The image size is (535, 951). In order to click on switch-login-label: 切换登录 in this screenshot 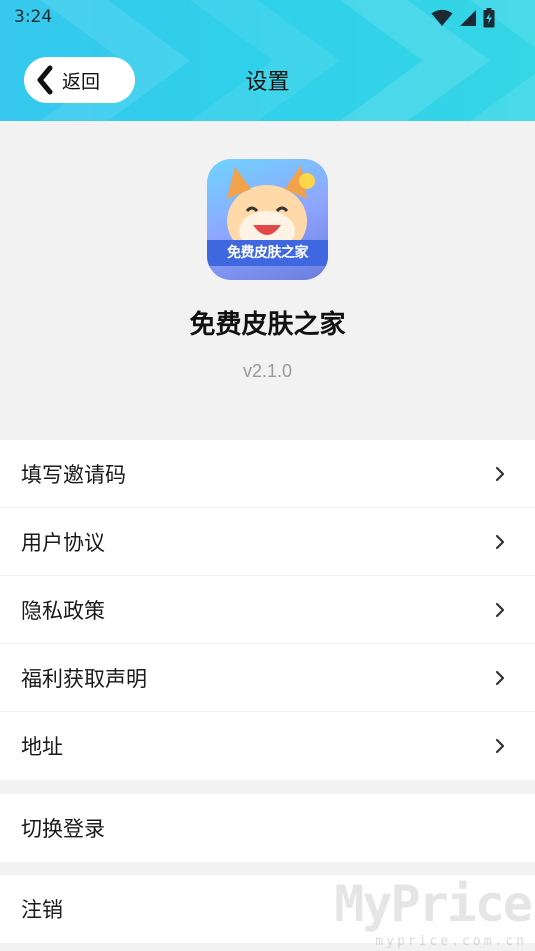, I will do `click(63, 829)`.